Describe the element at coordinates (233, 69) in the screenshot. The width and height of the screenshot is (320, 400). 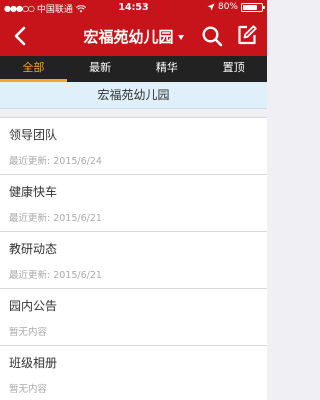
I see `tab-pinned: 置顶` at that location.